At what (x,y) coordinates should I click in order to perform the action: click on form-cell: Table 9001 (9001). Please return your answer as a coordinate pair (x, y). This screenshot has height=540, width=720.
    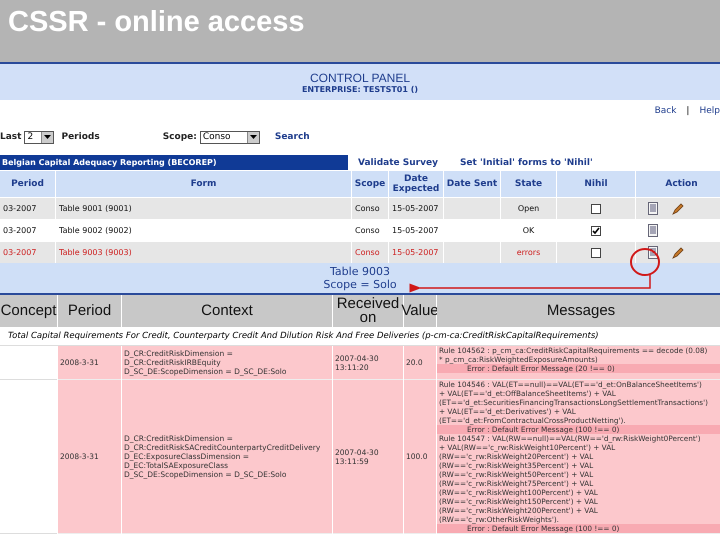
    Looking at the image, I should click on (203, 208).